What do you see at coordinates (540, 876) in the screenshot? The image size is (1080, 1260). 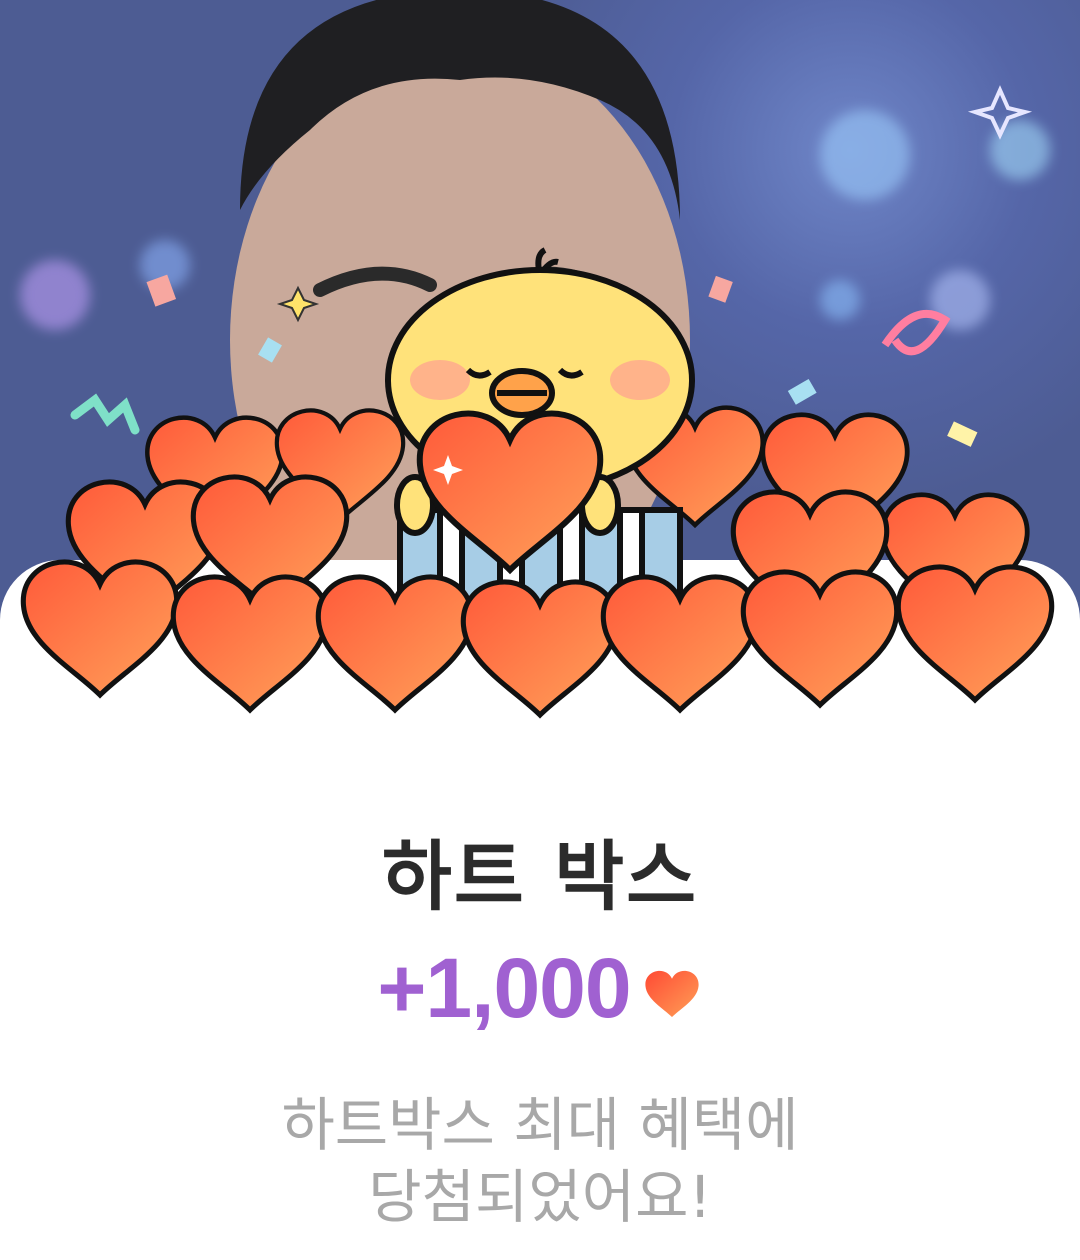 I see `reward-title: 하트 박스` at bounding box center [540, 876].